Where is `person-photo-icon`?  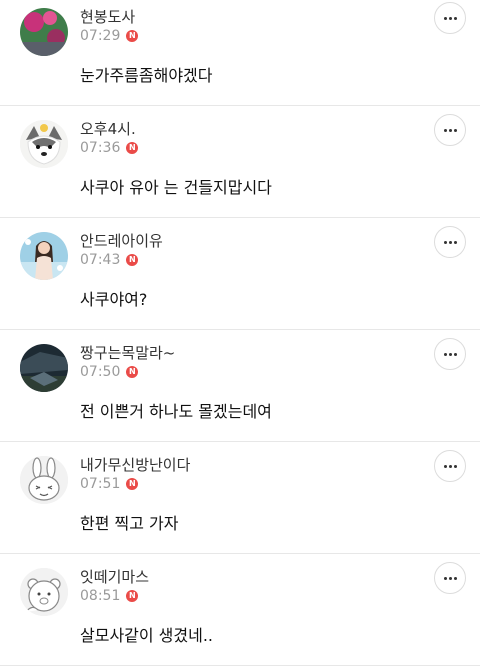 person-photo-icon is located at coordinates (44, 256).